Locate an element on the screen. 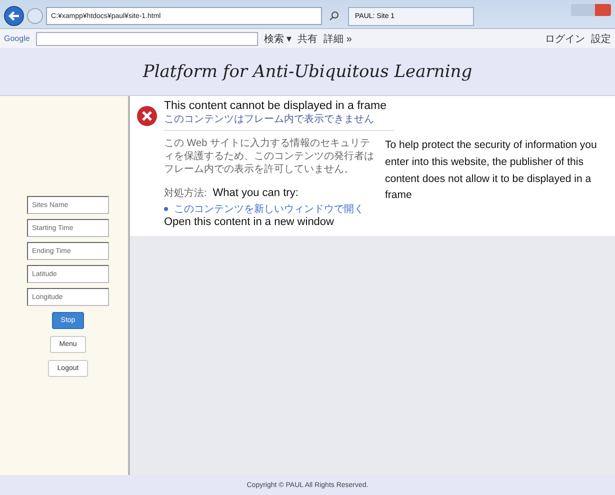  toolbar-button: 詳細 » is located at coordinates (338, 39).